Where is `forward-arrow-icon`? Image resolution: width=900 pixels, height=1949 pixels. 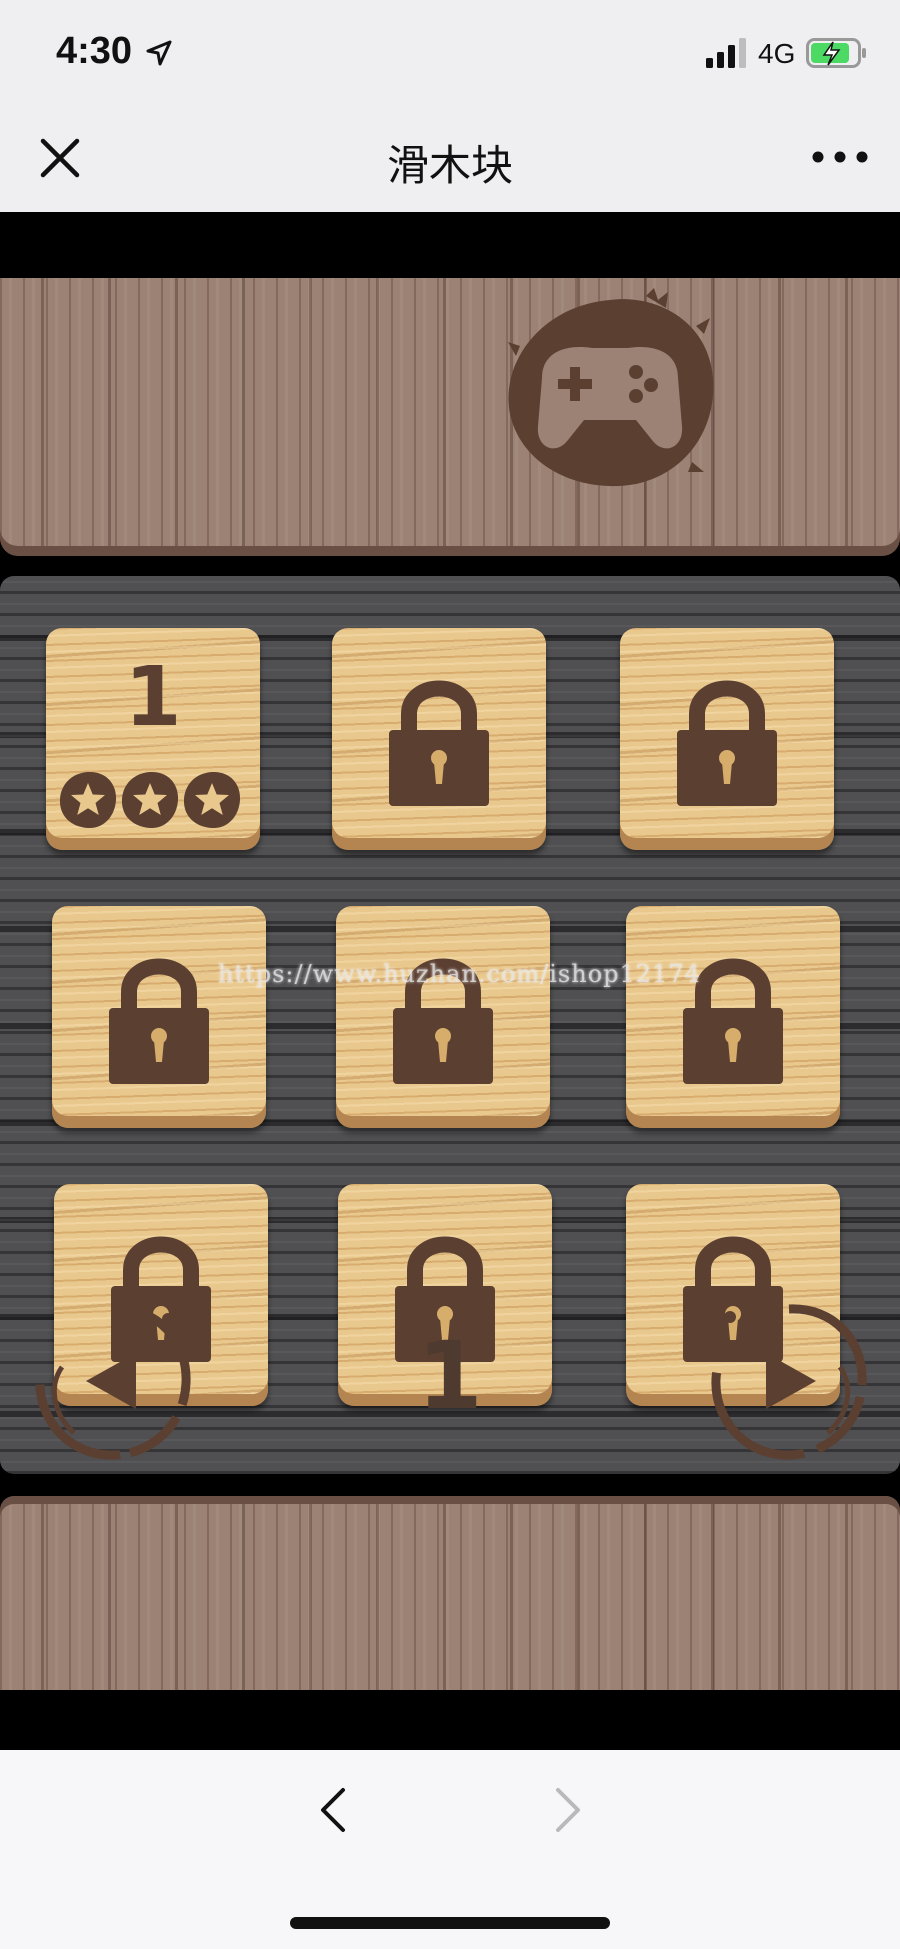 forward-arrow-icon is located at coordinates (568, 1810).